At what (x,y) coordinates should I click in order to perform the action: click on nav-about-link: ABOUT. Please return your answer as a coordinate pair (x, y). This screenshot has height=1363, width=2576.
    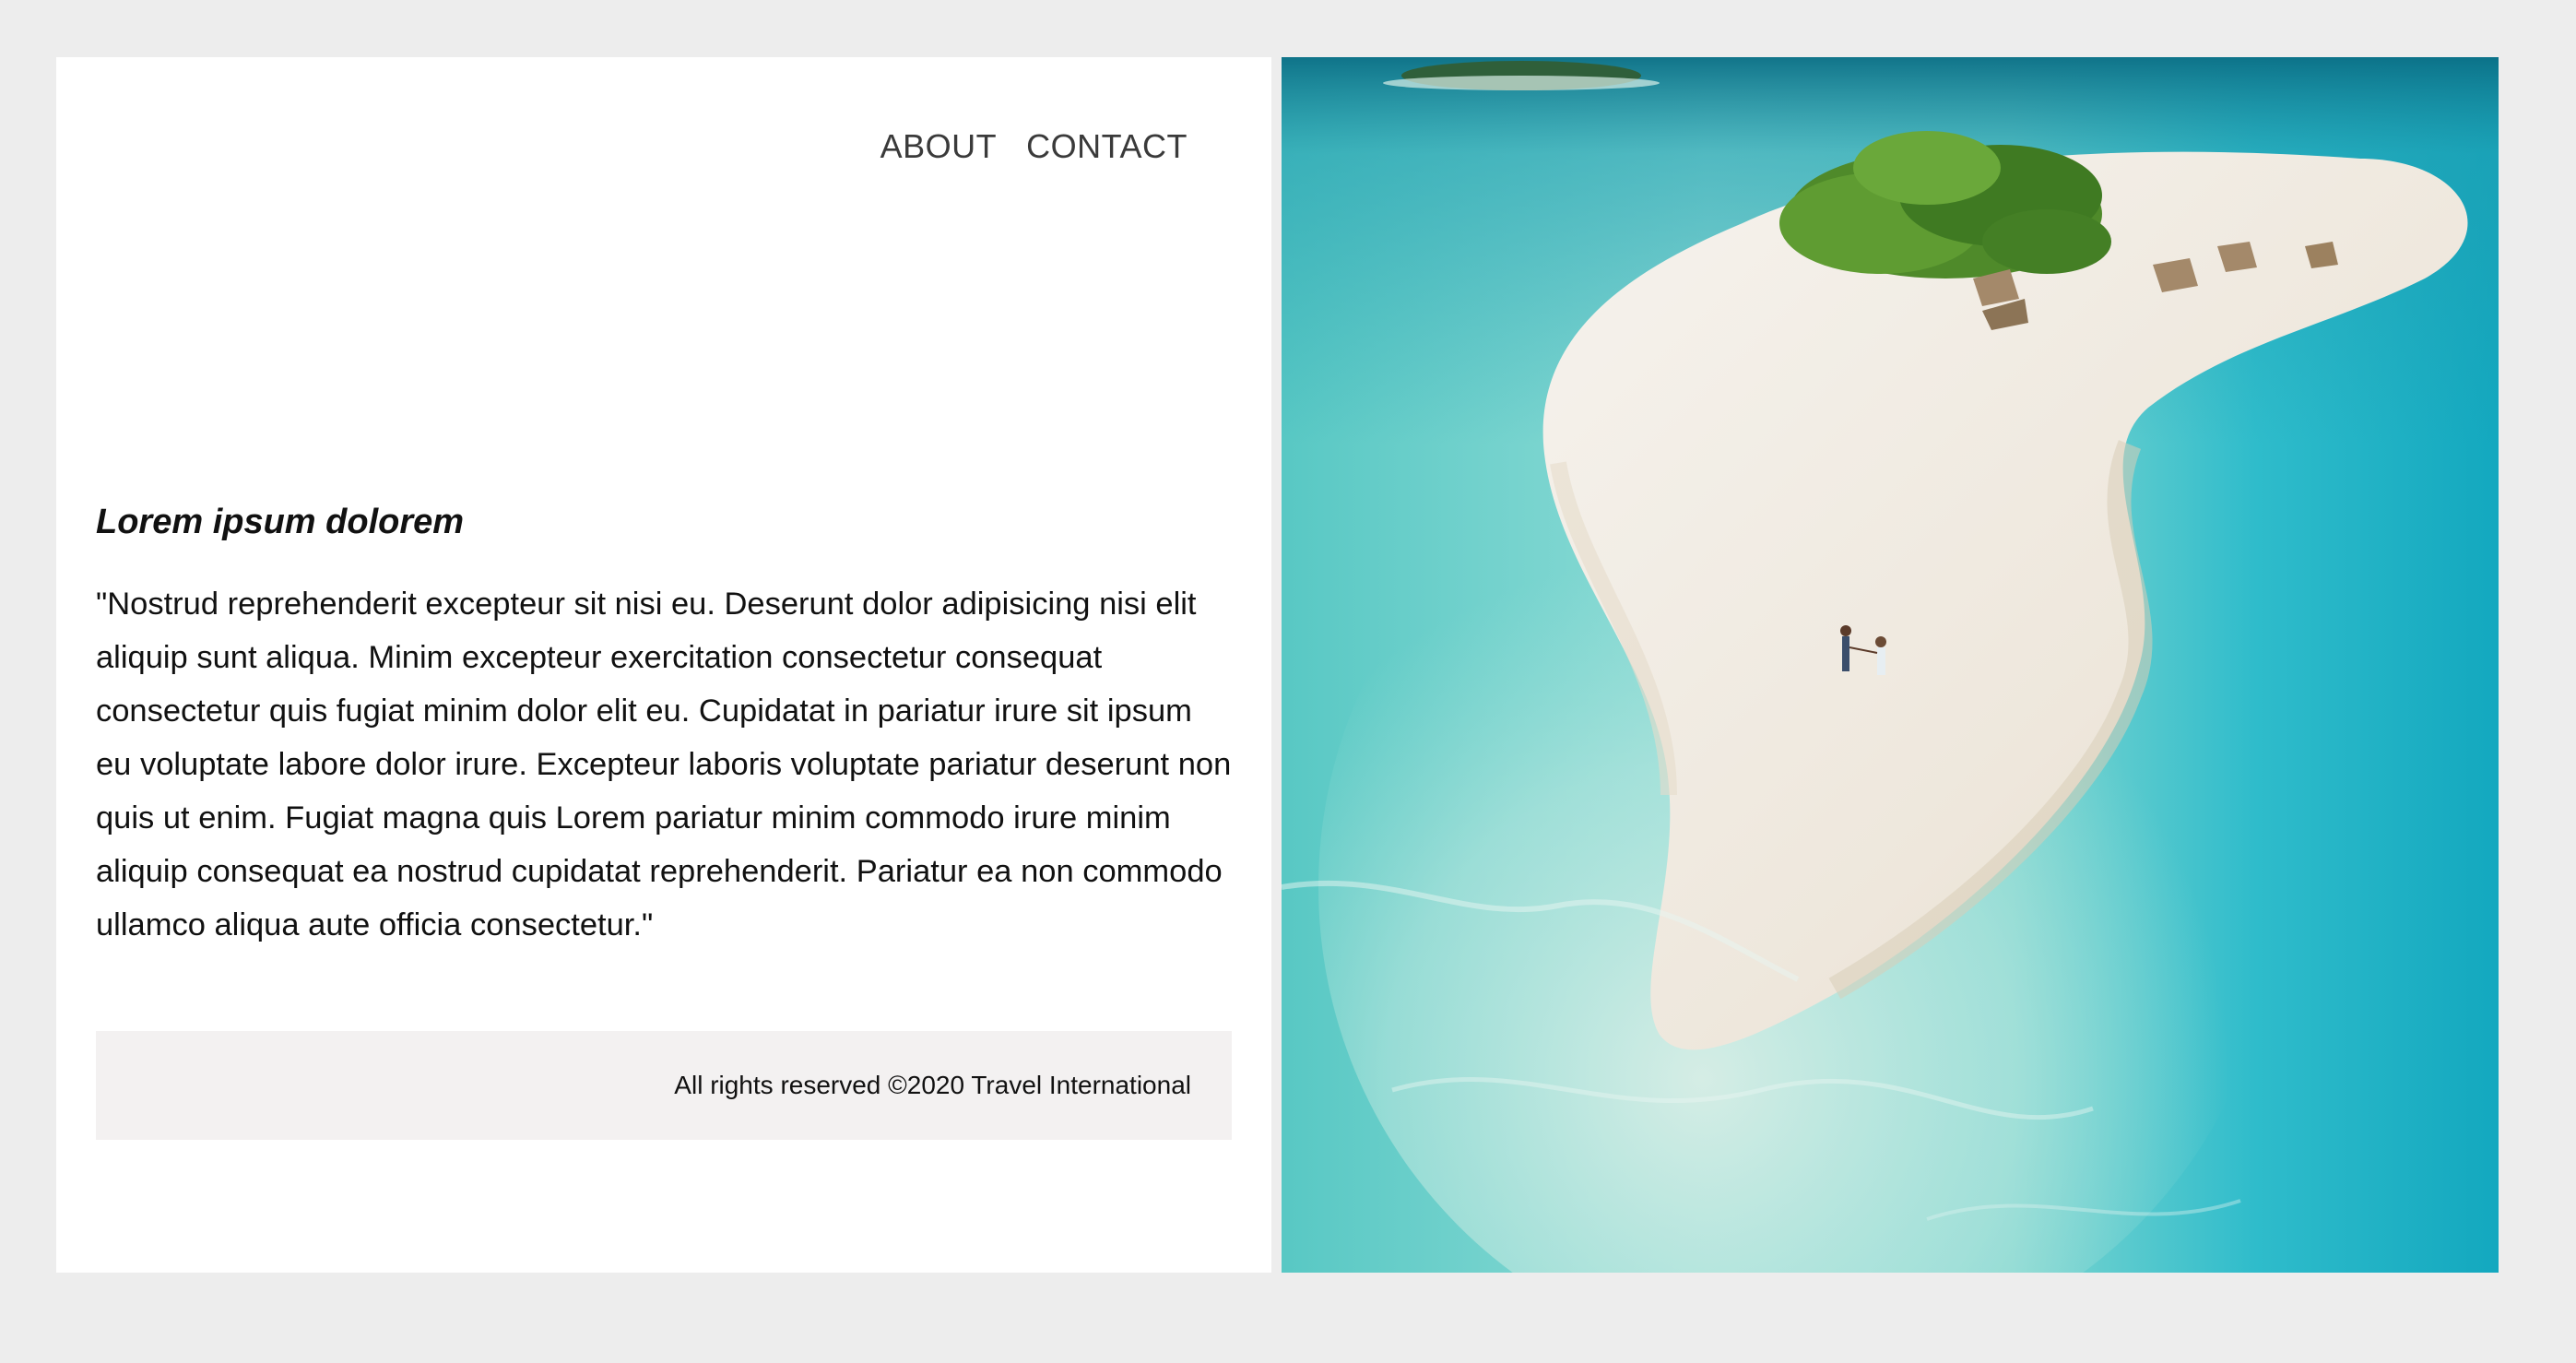
    Looking at the image, I should click on (939, 146).